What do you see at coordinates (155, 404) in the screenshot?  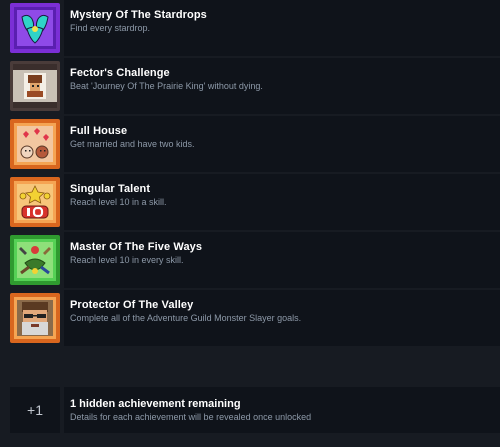 I see `hidden-achievement-title: 1 hidden achievement remaining` at bounding box center [155, 404].